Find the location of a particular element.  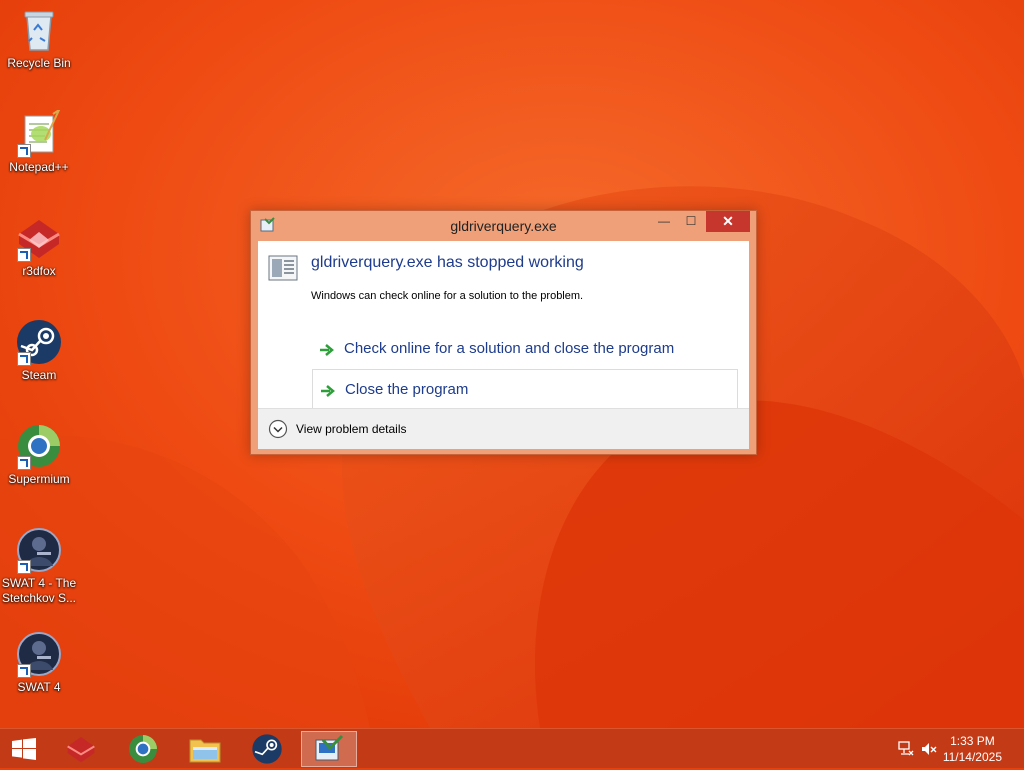

minimize-button: — is located at coordinates (664, 221).